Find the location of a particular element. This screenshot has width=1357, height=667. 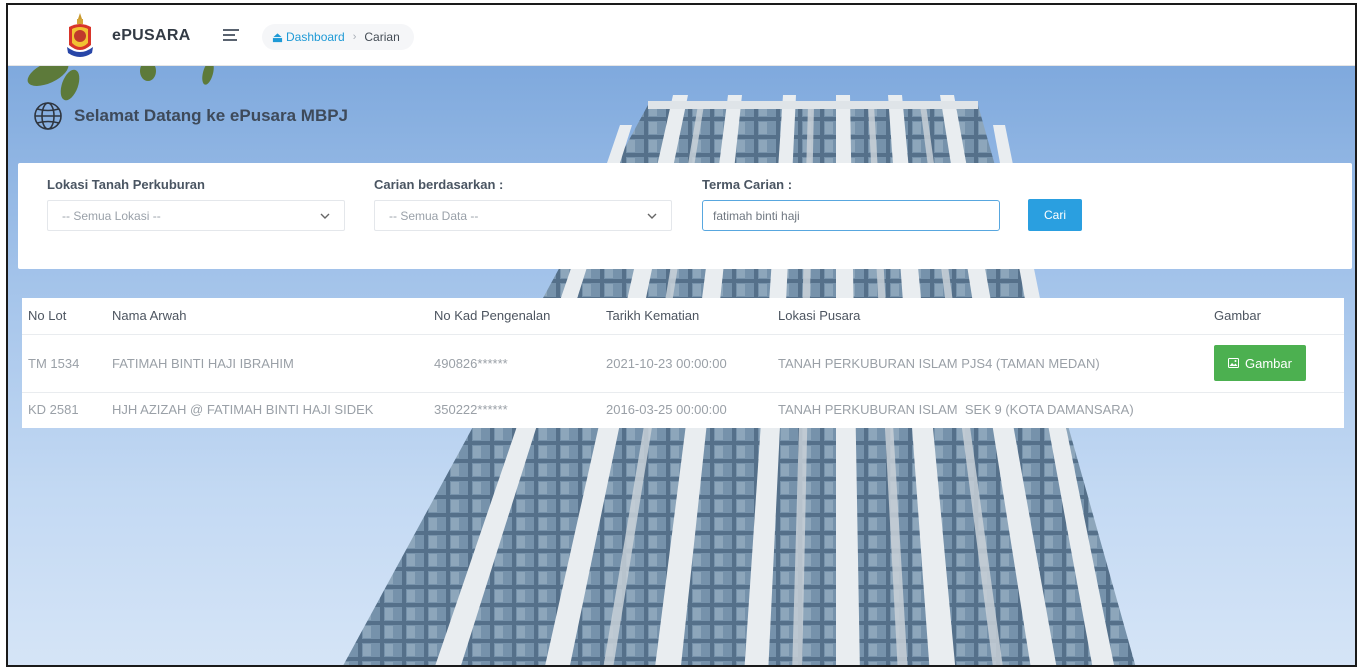

globe-icon is located at coordinates (48, 116).